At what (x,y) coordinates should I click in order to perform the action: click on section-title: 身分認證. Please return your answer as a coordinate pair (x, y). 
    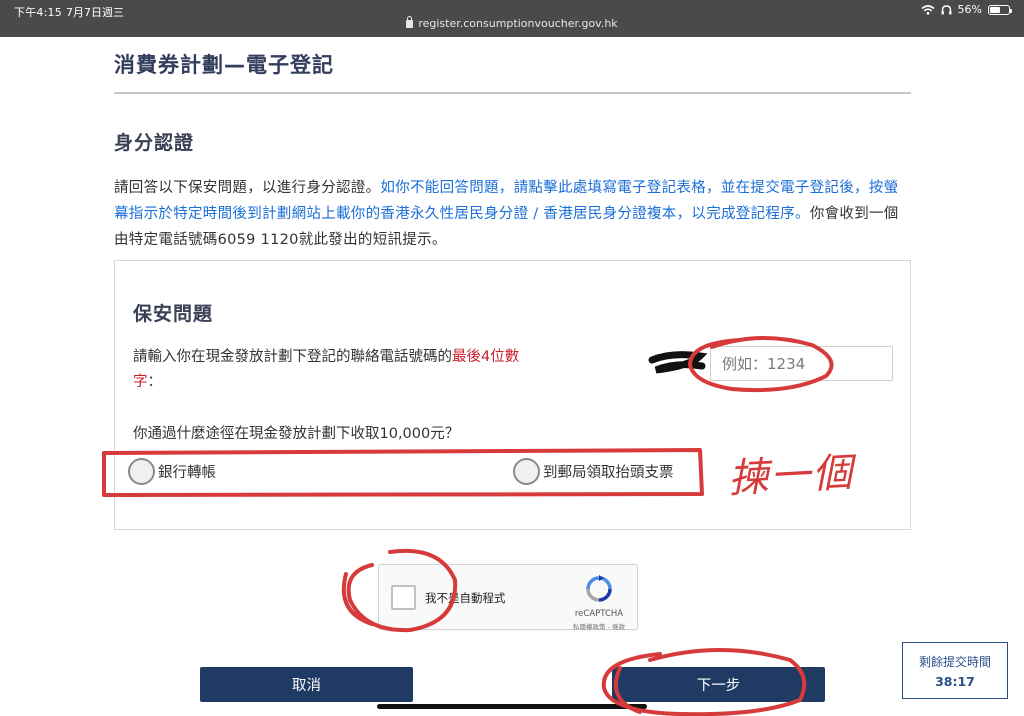
    Looking at the image, I should click on (154, 143).